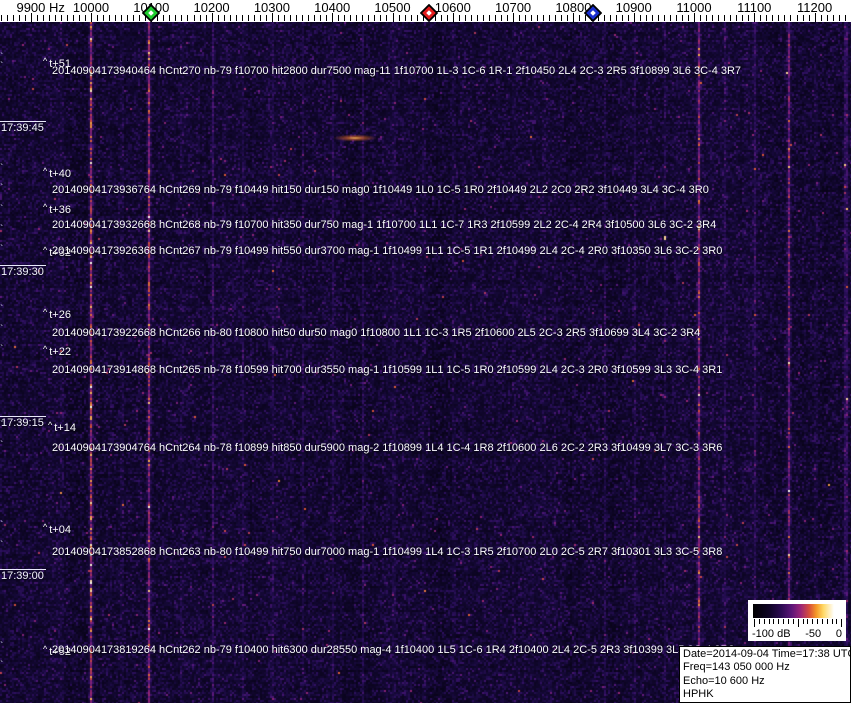 This screenshot has width=851, height=703. I want to click on freq-label: 10200, so click(211, 7).